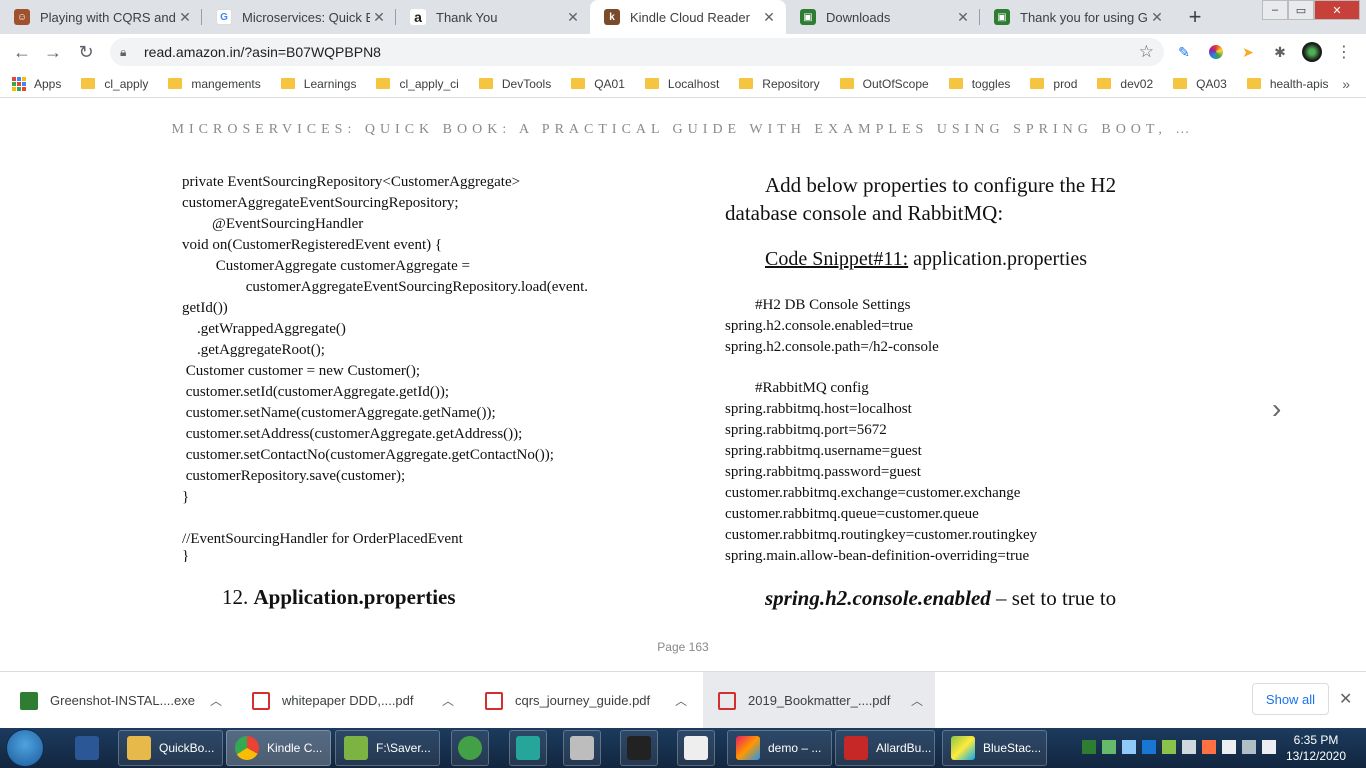  I want to click on menu-kebab-icon: ⋮, so click(1344, 52).